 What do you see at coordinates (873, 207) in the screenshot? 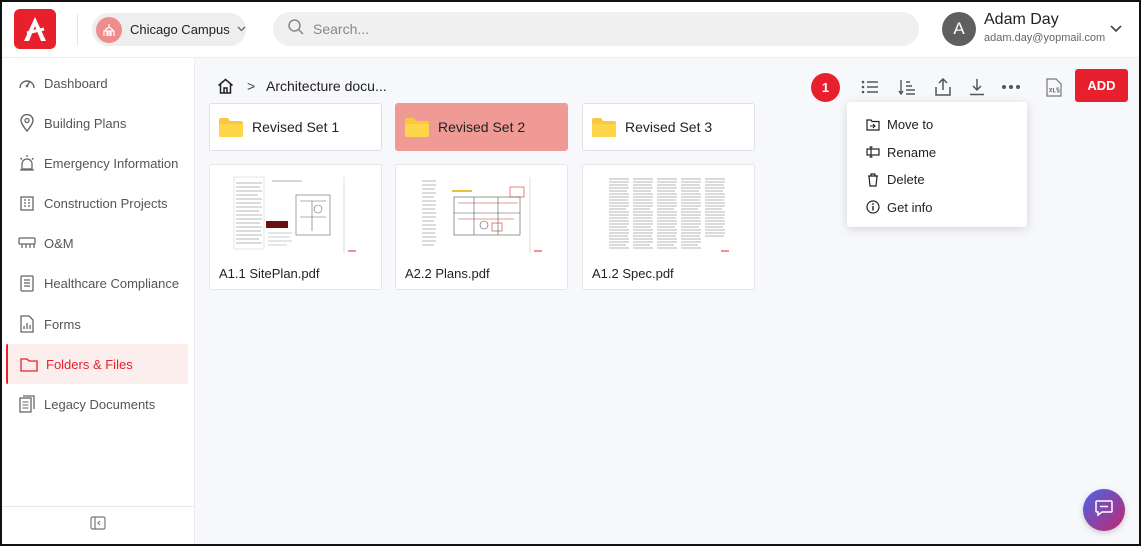
I see `info-icon` at bounding box center [873, 207].